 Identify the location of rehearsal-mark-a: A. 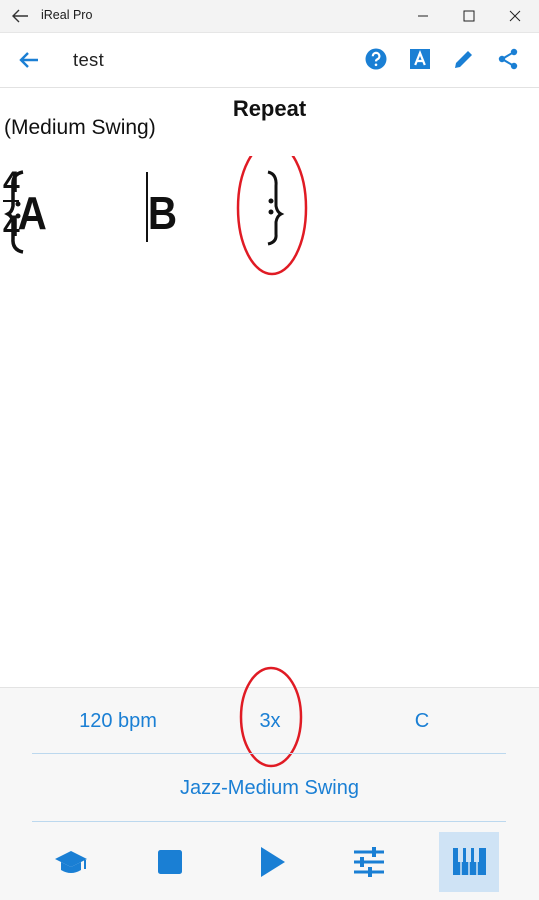
(32, 214).